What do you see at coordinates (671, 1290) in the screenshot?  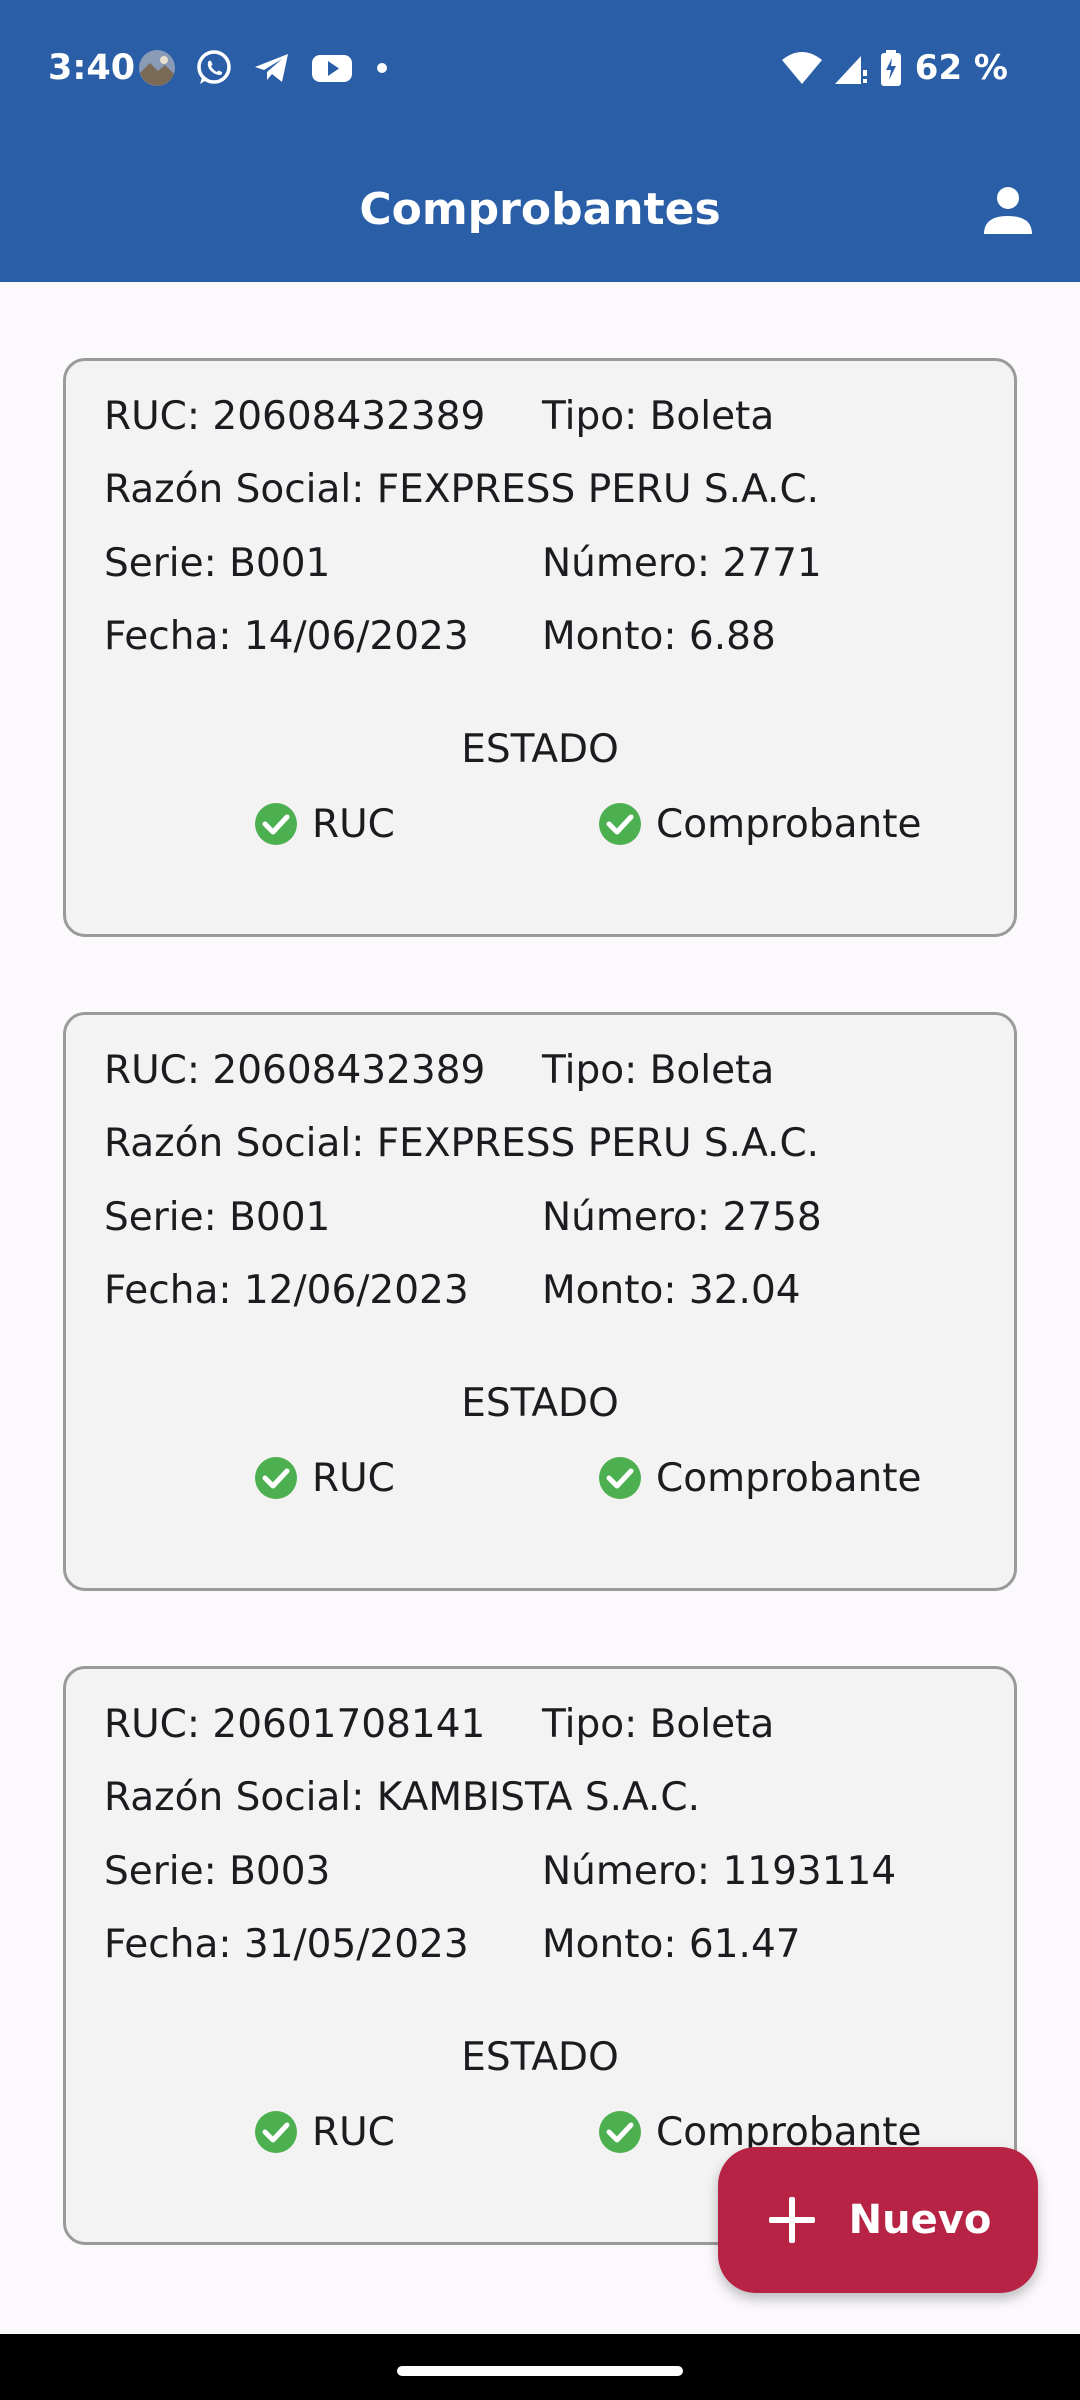 I see `monto-field: Monto: 32.04` at bounding box center [671, 1290].